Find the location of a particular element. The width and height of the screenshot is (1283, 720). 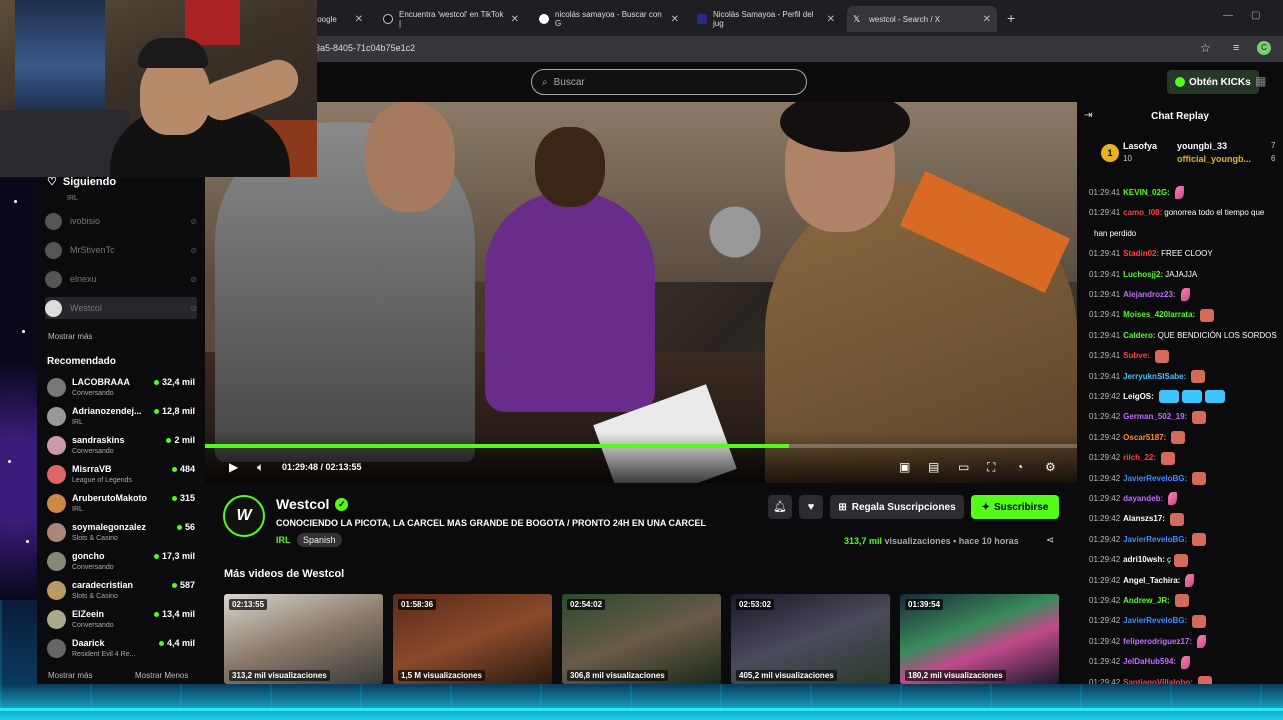

recommended-channel: AruberutoMakoto IRL 315 is located at coordinates (122, 505).